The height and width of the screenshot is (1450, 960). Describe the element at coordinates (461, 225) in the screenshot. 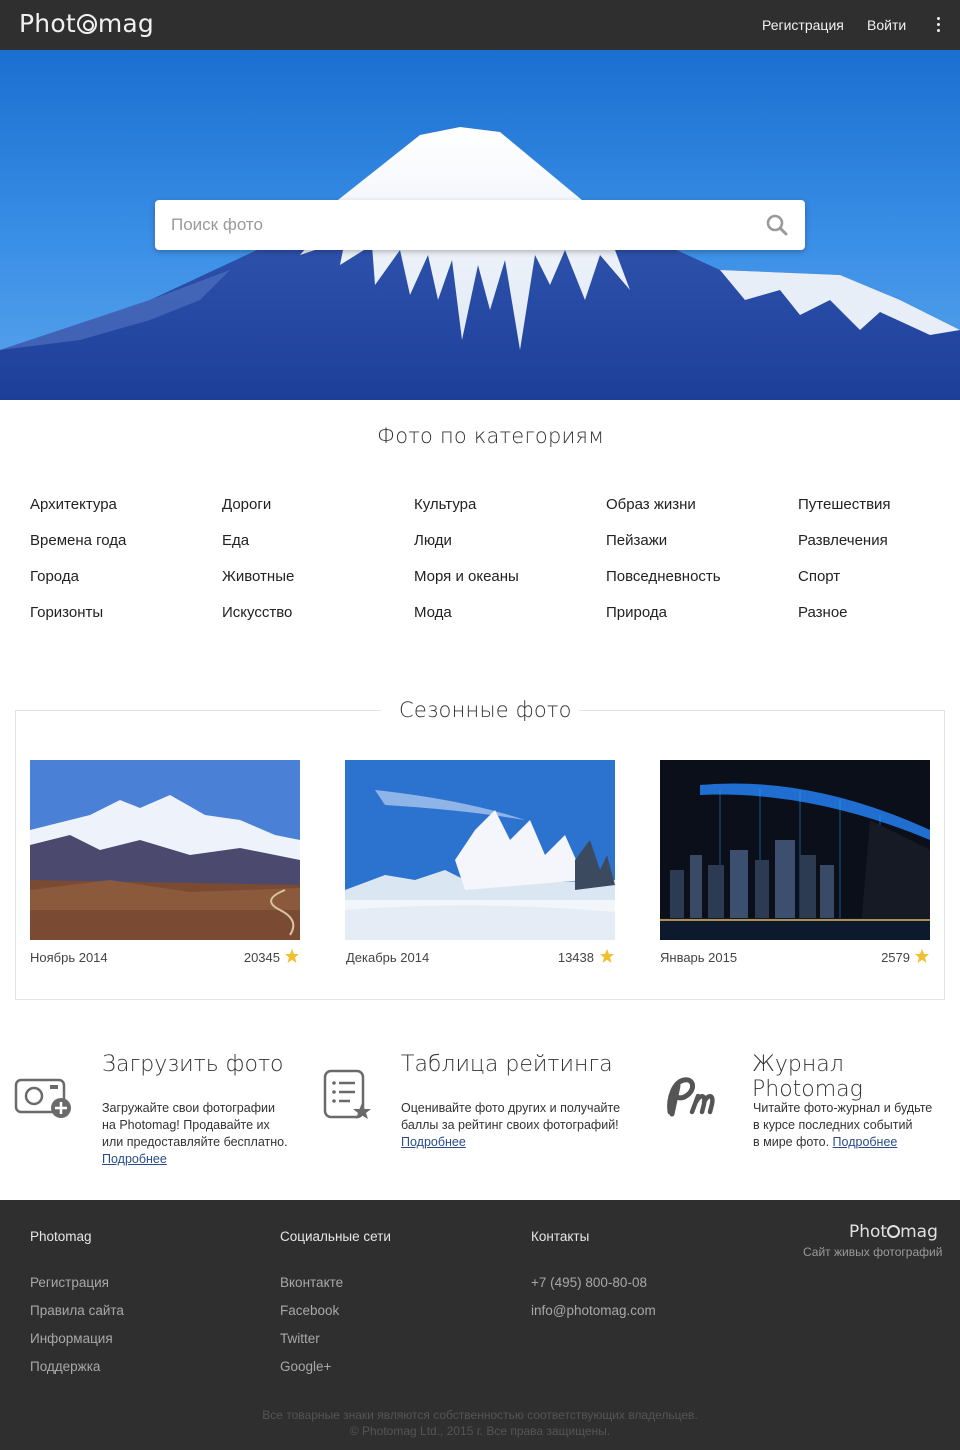

I see `search-input` at that location.